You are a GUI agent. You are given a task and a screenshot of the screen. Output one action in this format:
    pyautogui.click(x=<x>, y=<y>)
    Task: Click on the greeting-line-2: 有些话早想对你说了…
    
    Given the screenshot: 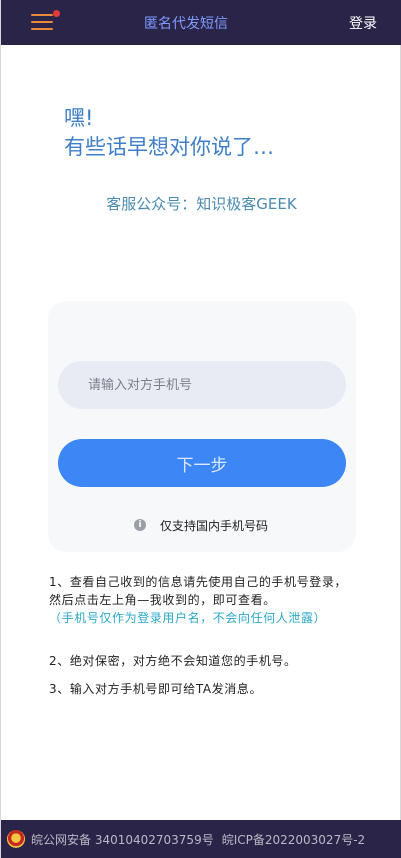 What is the action you would take?
    pyautogui.click(x=169, y=147)
    